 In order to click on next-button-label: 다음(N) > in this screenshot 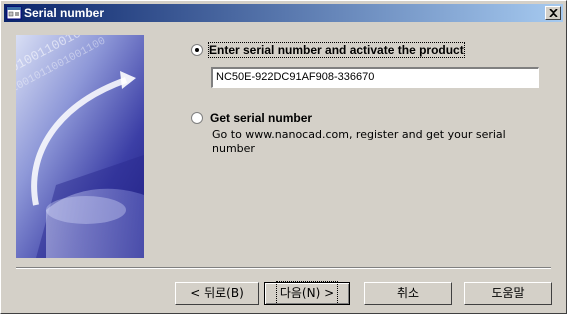, I will do `click(307, 293)`.